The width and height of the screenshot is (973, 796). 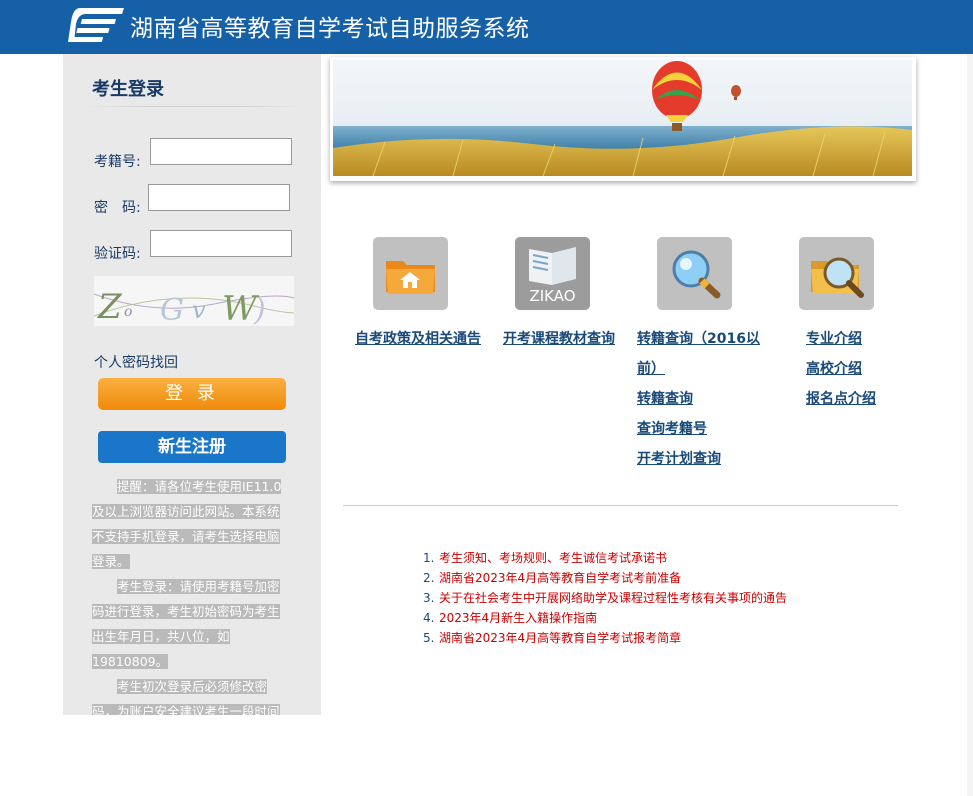 I want to click on captcha-char-1: Z, so click(x=110, y=306).